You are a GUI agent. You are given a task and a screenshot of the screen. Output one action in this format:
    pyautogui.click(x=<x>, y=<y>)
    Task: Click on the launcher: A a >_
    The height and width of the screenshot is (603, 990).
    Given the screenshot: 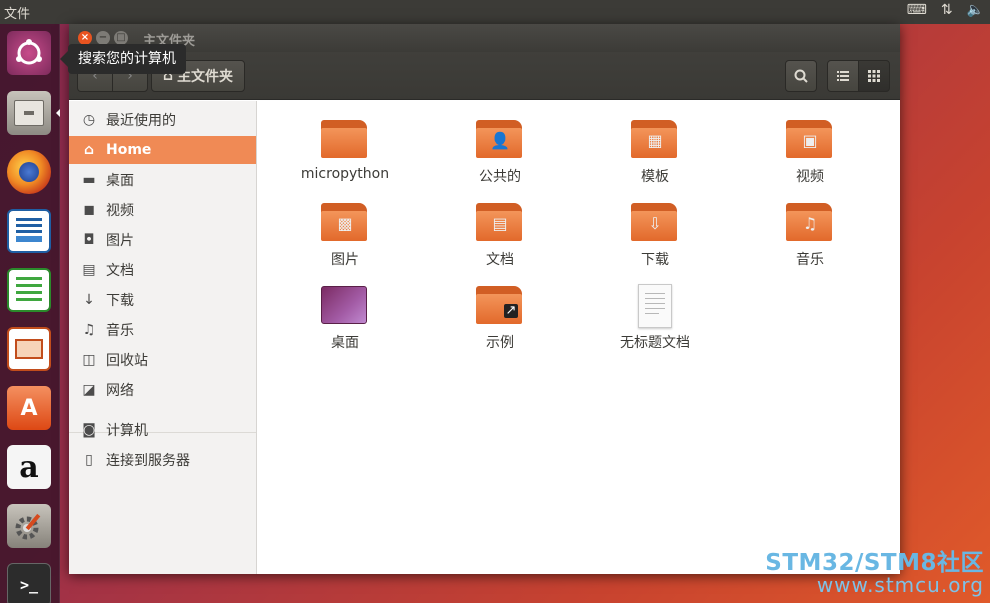 What is the action you would take?
    pyautogui.click(x=30, y=313)
    